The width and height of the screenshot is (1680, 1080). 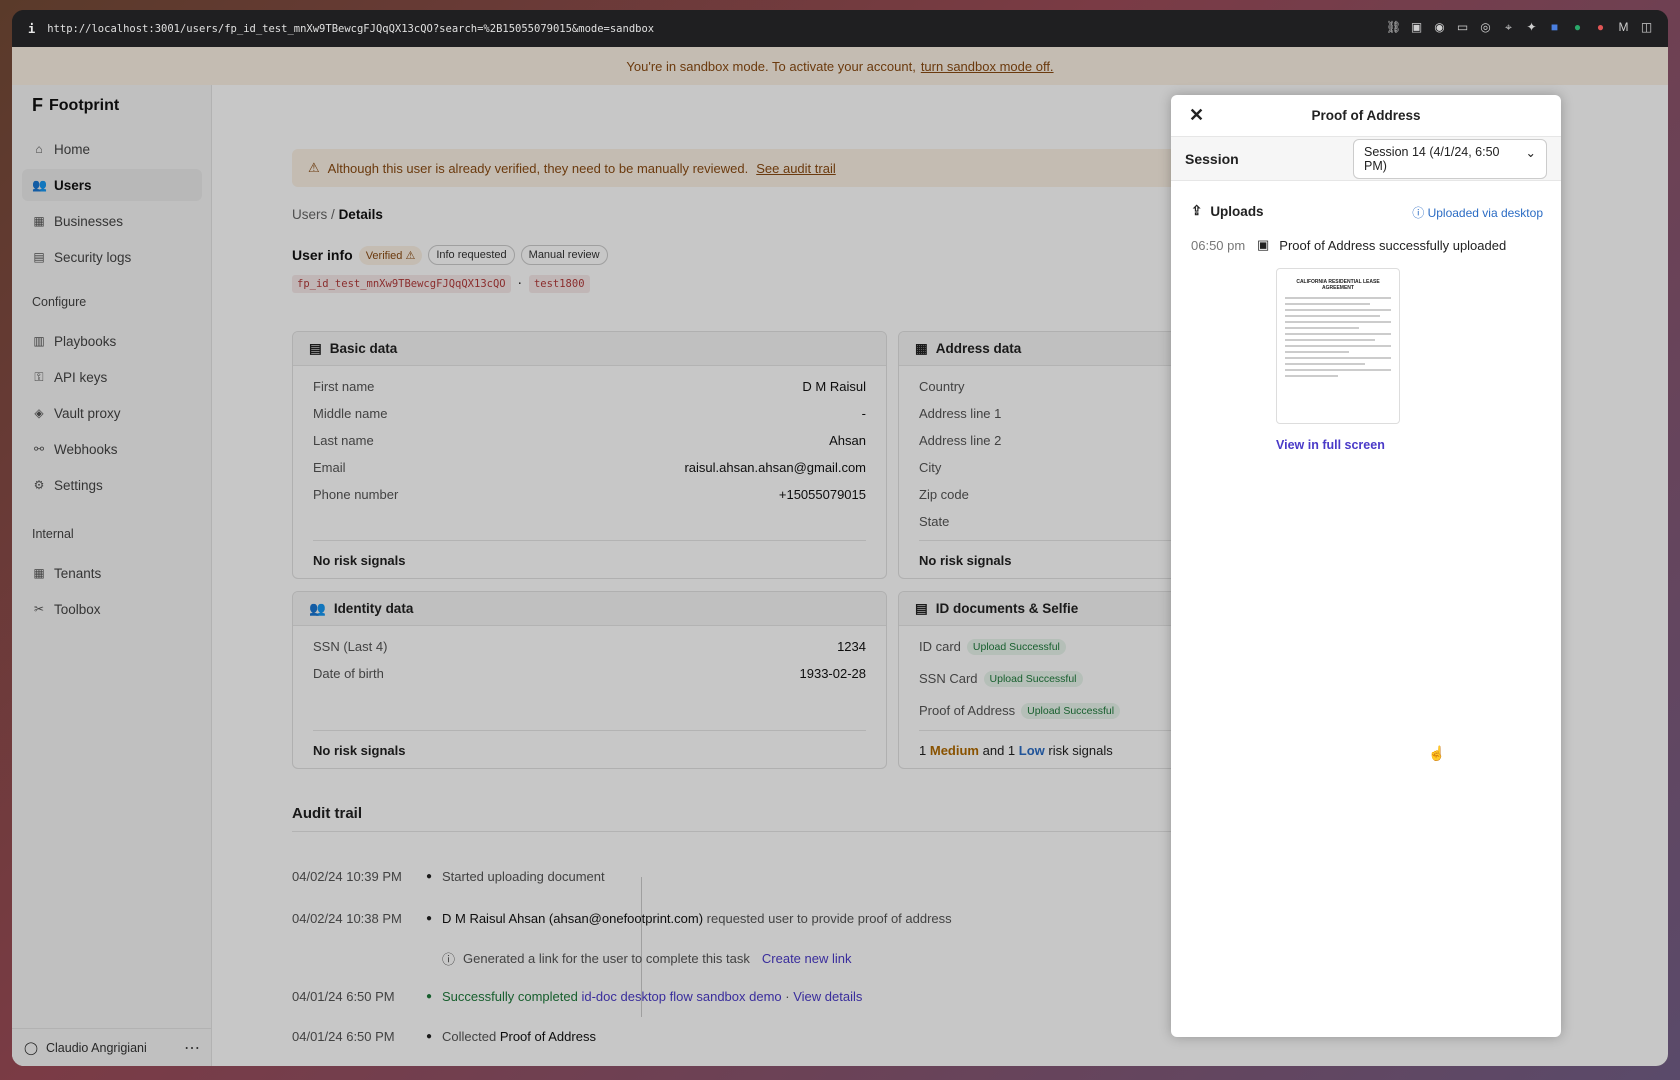 I want to click on status-badge-manual-review: Manual review, so click(x=564, y=255).